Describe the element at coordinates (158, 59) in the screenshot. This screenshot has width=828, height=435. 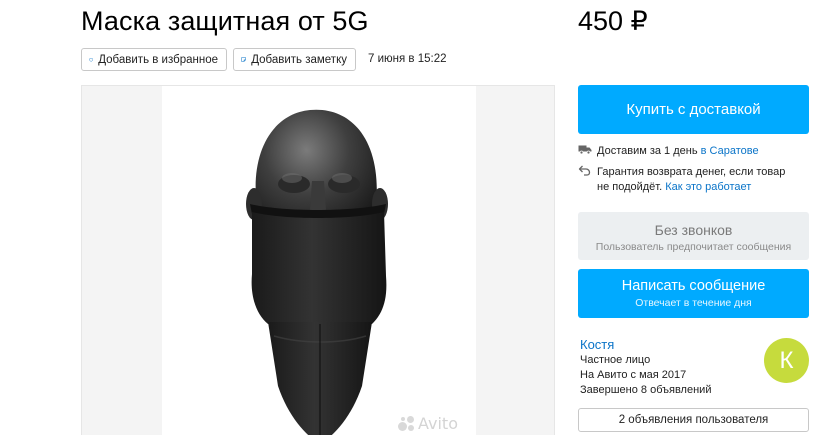
I see `favorites-label: Добавить в избранное` at that location.